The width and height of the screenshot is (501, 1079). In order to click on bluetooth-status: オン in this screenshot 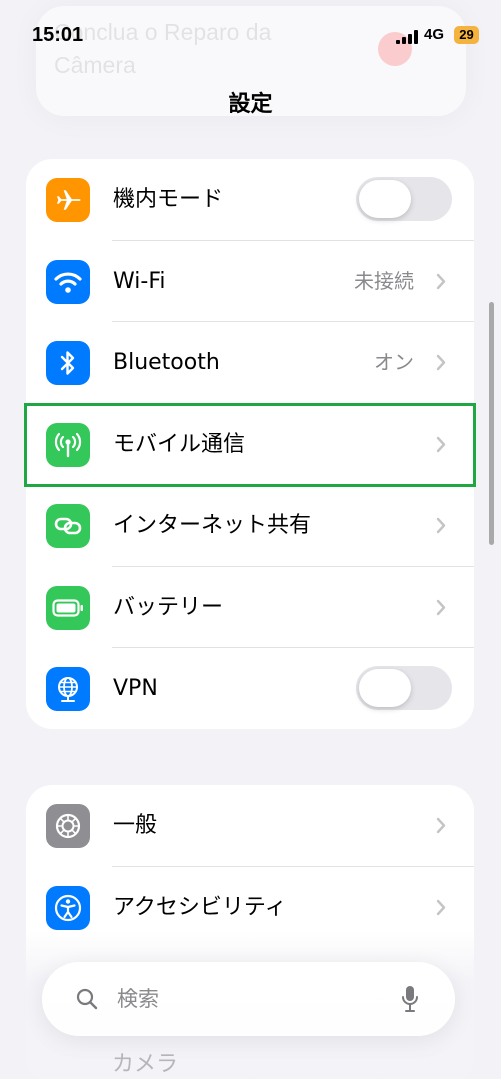, I will do `click(394, 362)`.